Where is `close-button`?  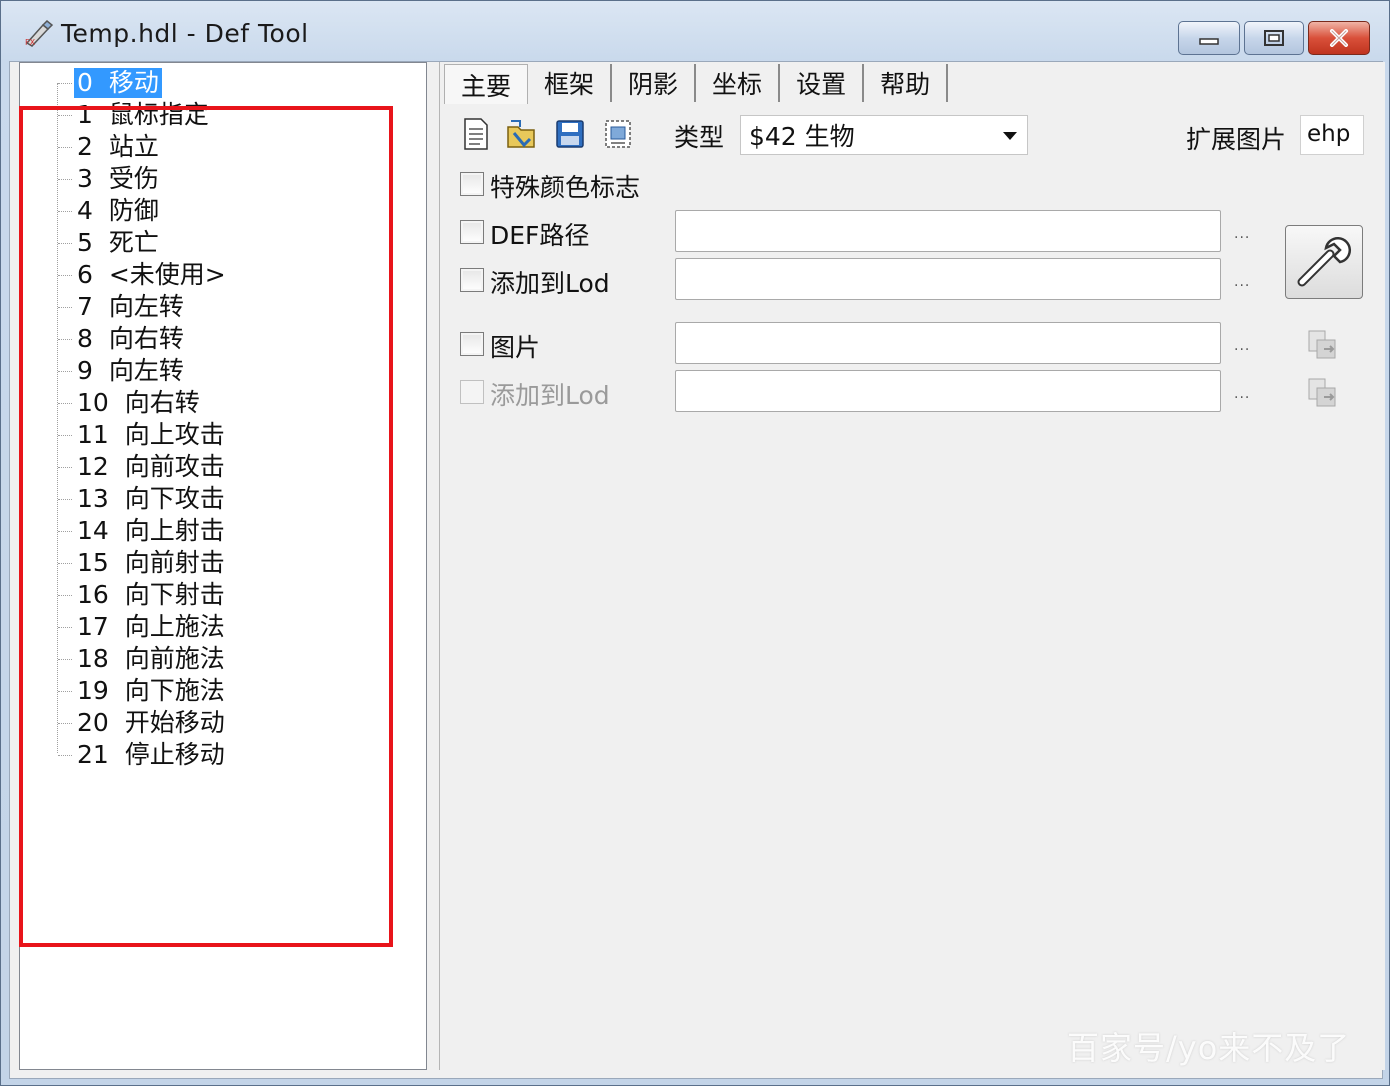 close-button is located at coordinates (1339, 38).